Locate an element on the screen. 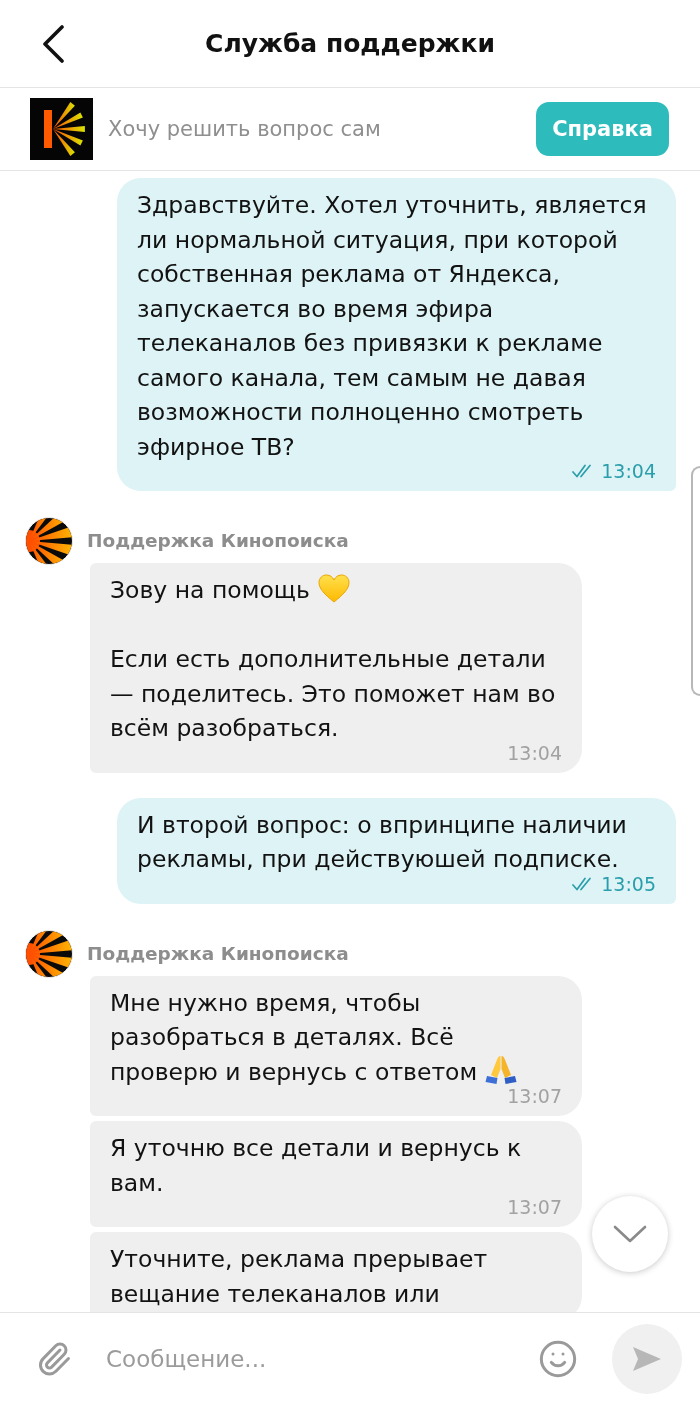 The width and height of the screenshot is (700, 1405). smiley-icon is located at coordinates (558, 1359).